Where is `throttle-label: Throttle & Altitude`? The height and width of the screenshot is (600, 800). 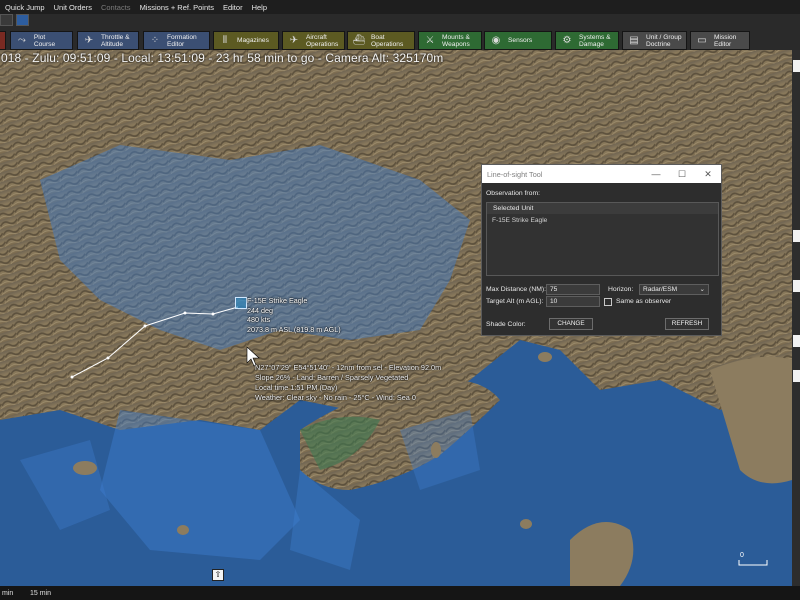
throttle-label: Throttle & Altitude is located at coordinates (115, 40).